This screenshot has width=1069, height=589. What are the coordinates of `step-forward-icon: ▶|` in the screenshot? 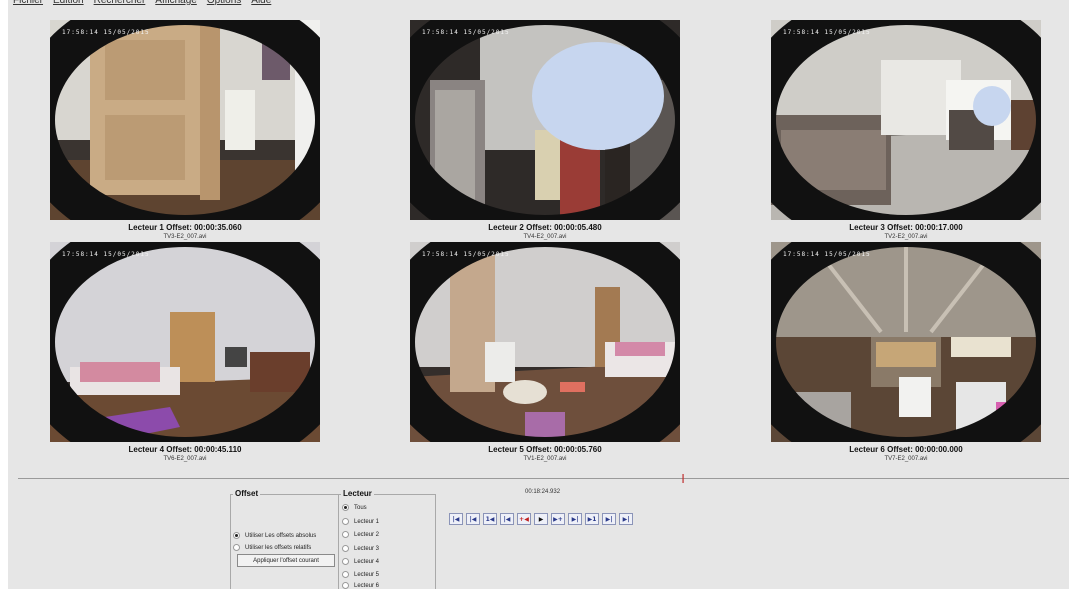 It's located at (575, 519).